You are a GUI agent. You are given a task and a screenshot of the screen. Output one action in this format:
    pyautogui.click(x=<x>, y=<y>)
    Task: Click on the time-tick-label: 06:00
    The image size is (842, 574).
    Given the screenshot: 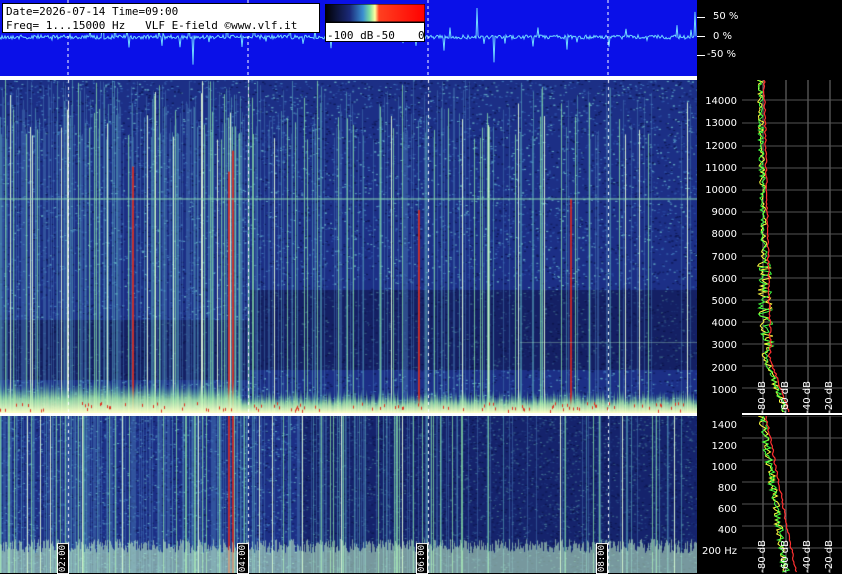 What is the action you would take?
    pyautogui.click(x=422, y=558)
    